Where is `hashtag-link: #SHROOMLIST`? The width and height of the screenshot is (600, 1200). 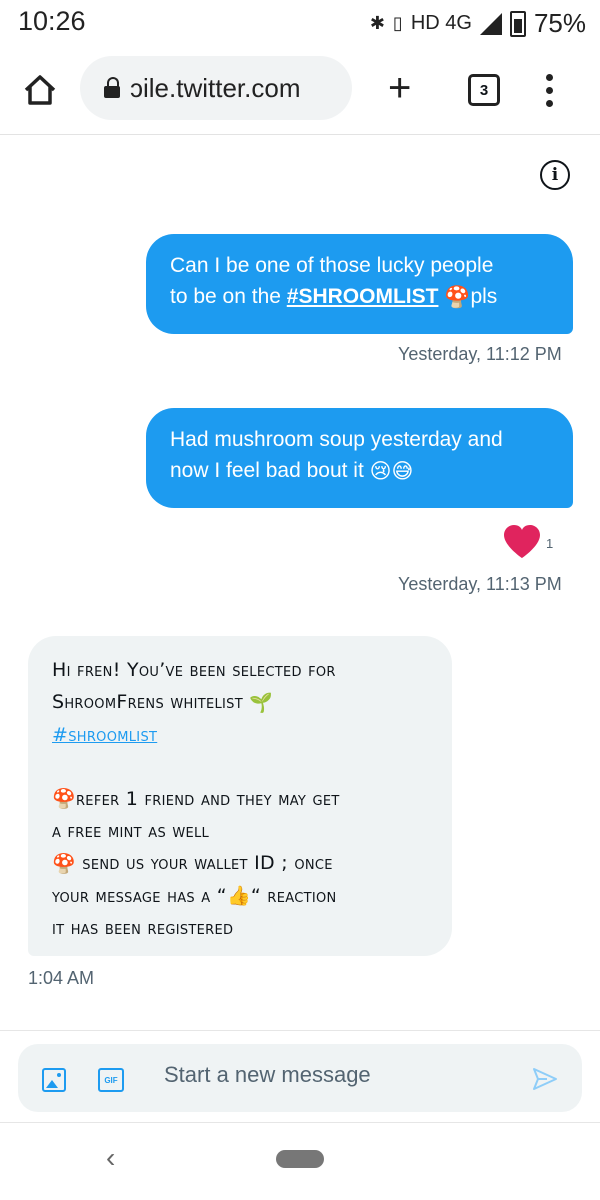
hashtag-link: #SHROOMLIST is located at coordinates (363, 296).